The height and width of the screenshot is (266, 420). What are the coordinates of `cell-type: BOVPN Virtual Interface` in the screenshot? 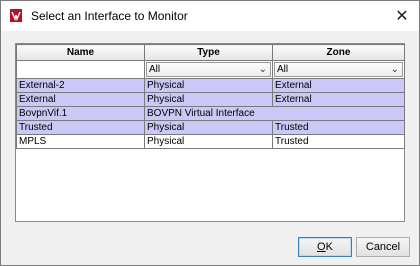 It's located at (274, 113).